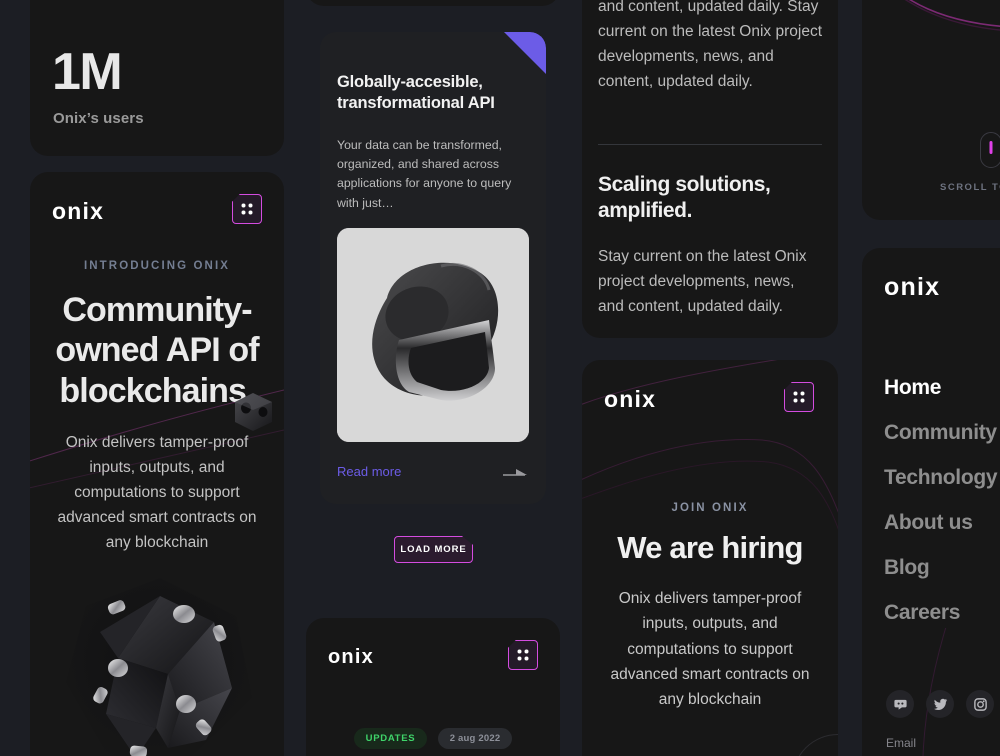  What do you see at coordinates (942, 478) in the screenshot?
I see `nav-item-technology: Technology` at bounding box center [942, 478].